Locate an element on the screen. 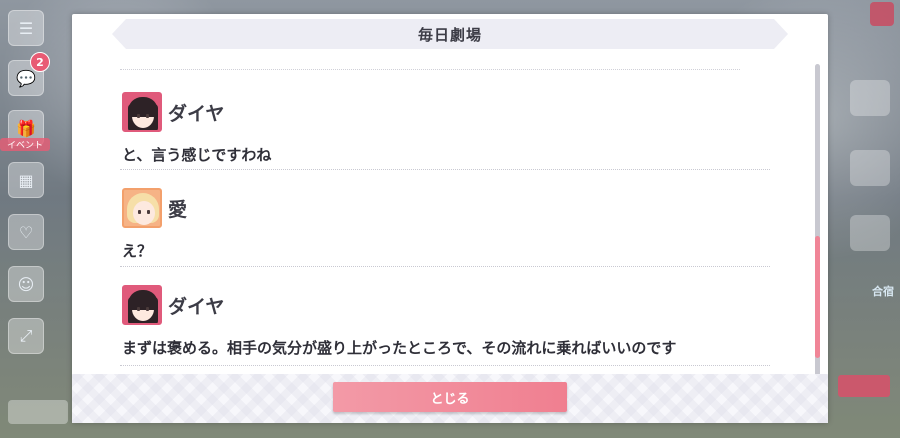  dialog-title-bar: 毎日劇場 is located at coordinates (450, 34).